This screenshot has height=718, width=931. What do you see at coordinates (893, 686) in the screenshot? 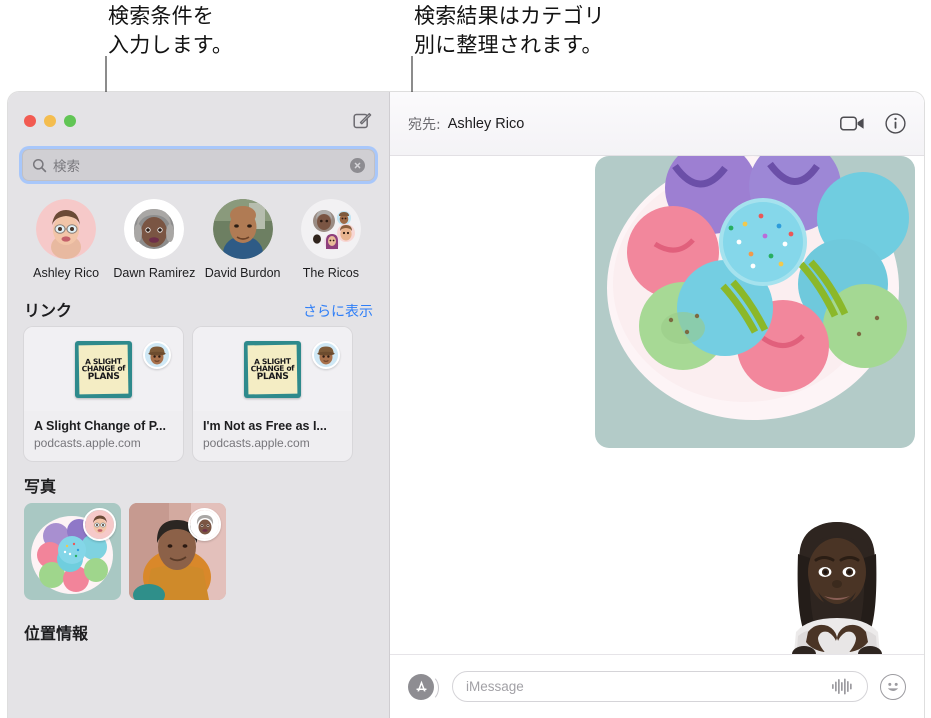
I see `emoji-smiley-icon` at bounding box center [893, 686].